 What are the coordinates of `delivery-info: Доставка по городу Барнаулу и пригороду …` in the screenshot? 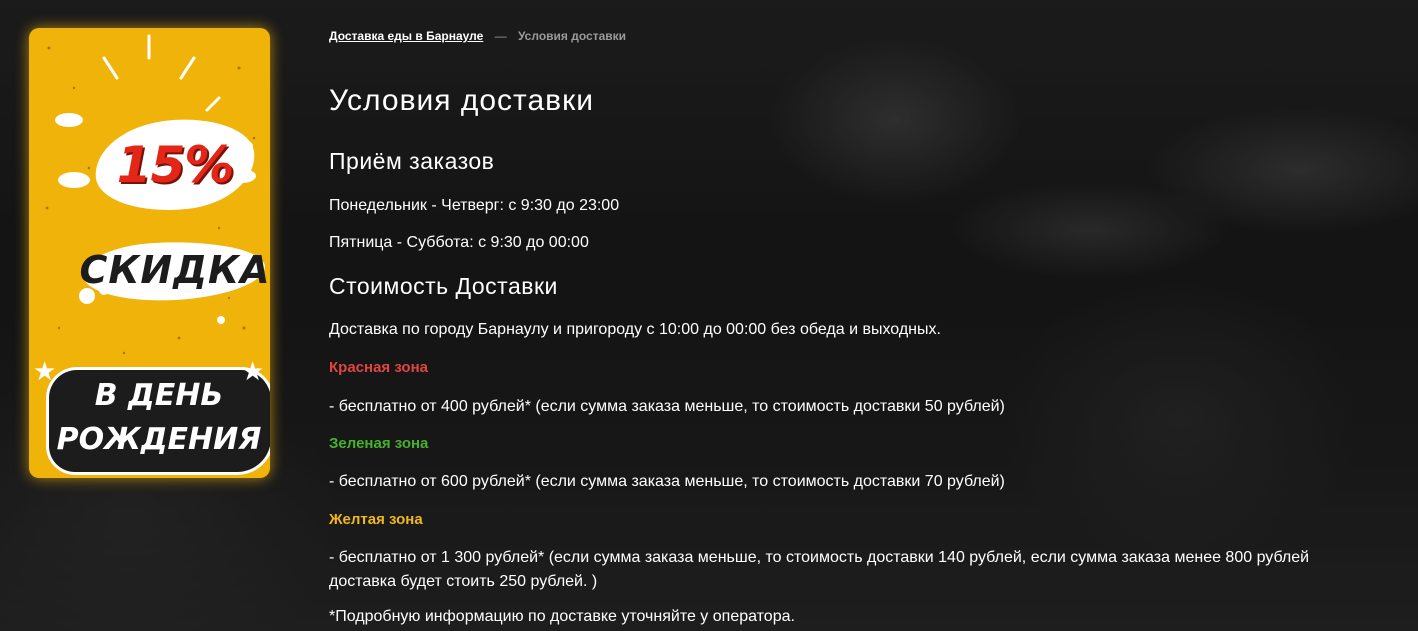 It's located at (635, 329).